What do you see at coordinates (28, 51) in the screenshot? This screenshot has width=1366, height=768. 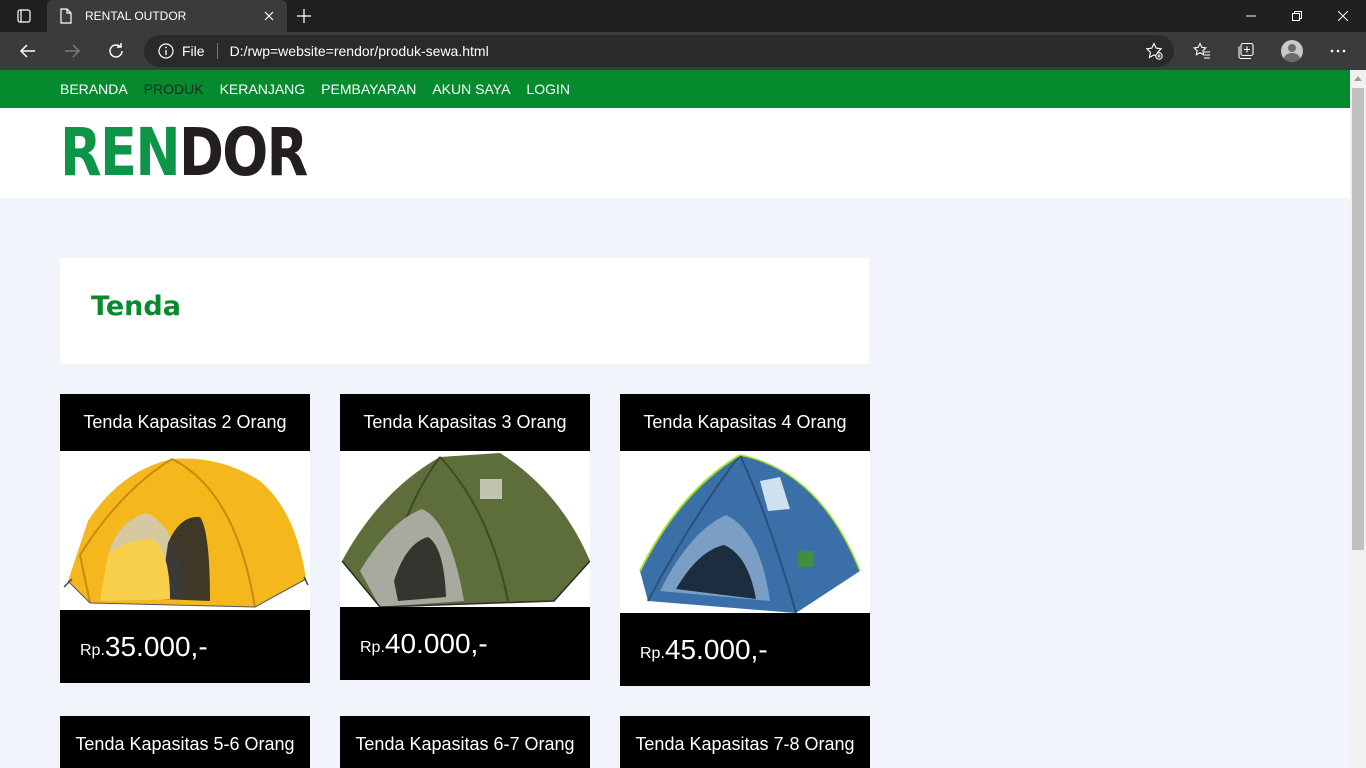 I see `back-icon` at bounding box center [28, 51].